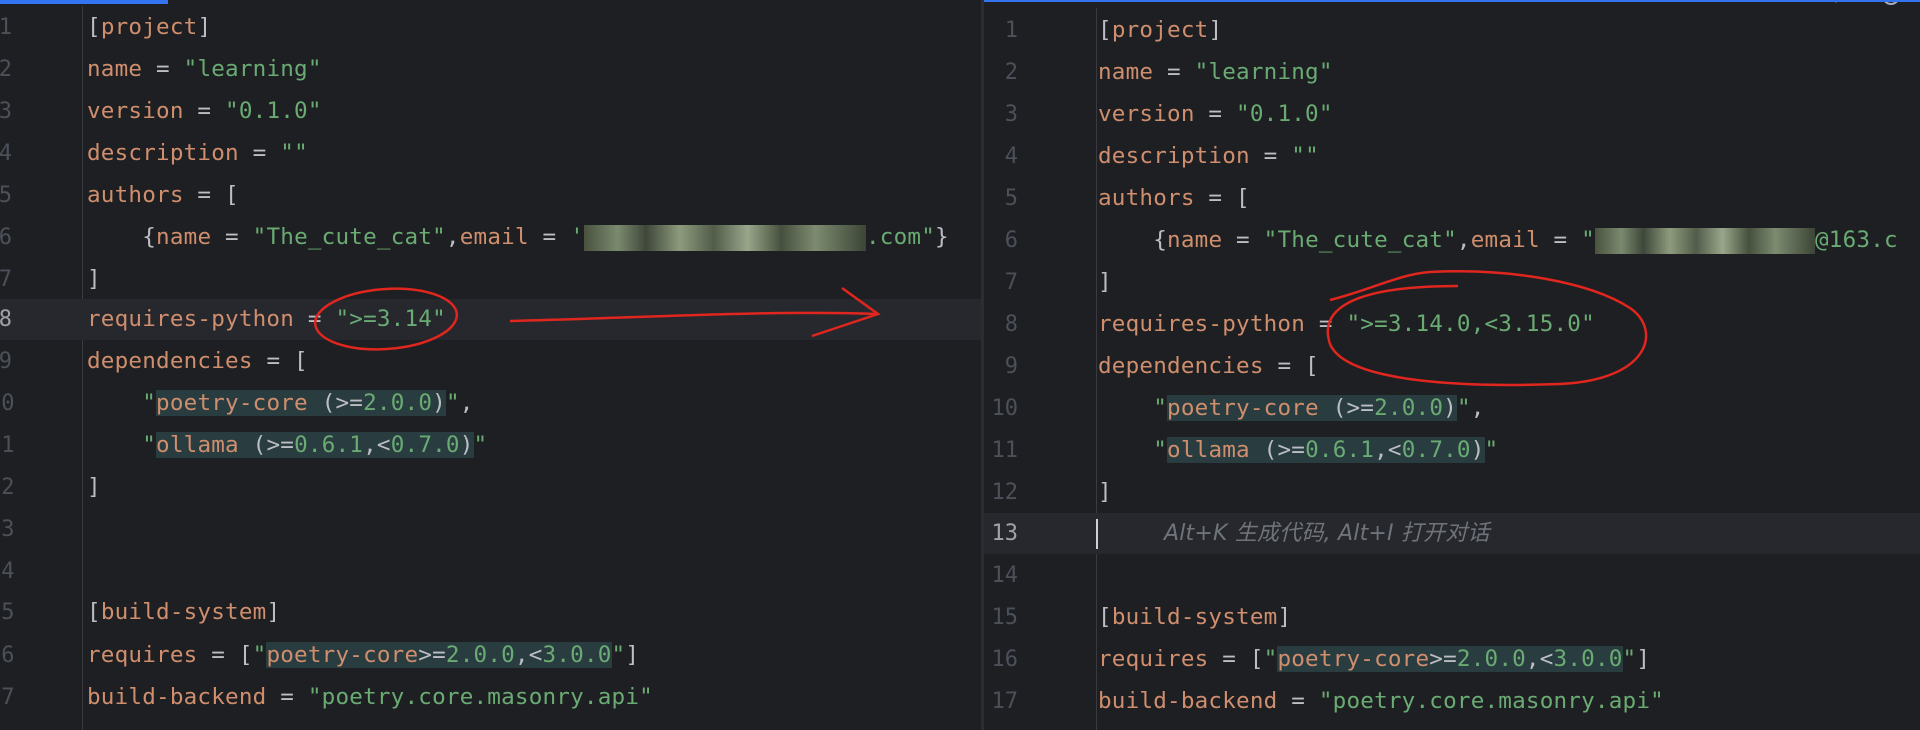  Describe the element at coordinates (266, 319) in the screenshot. I see `code-text: requires-python = ">=3.14"` at that location.